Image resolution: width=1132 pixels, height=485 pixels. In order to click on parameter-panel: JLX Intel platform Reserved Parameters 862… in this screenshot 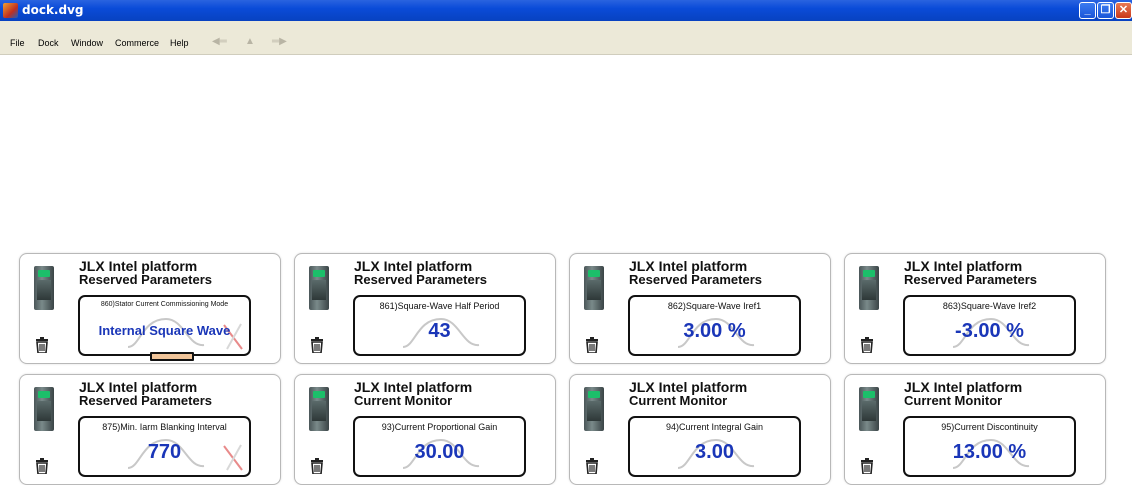, I will do `click(700, 308)`.